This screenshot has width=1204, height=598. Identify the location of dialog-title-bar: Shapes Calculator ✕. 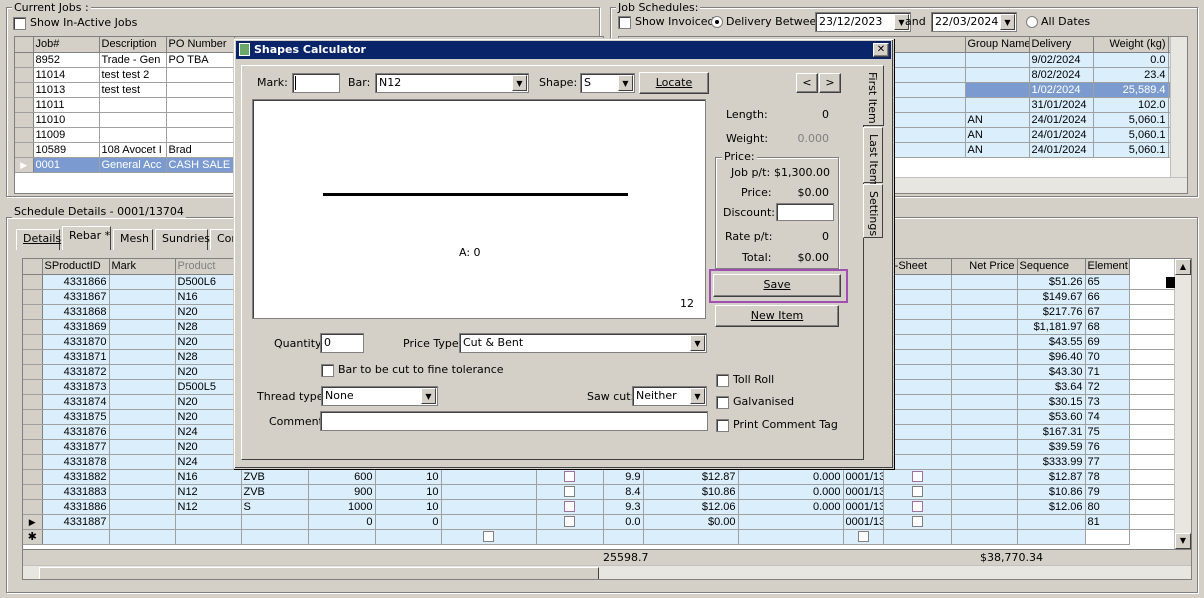
(563, 50).